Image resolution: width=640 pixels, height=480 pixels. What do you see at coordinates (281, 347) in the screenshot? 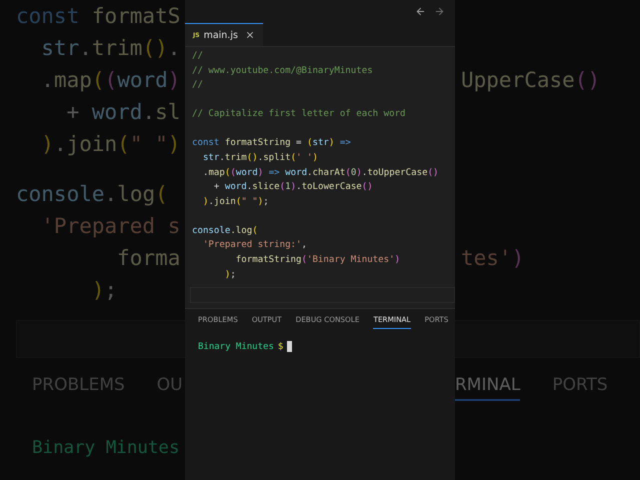
I see `prompt-symbol: $` at bounding box center [281, 347].